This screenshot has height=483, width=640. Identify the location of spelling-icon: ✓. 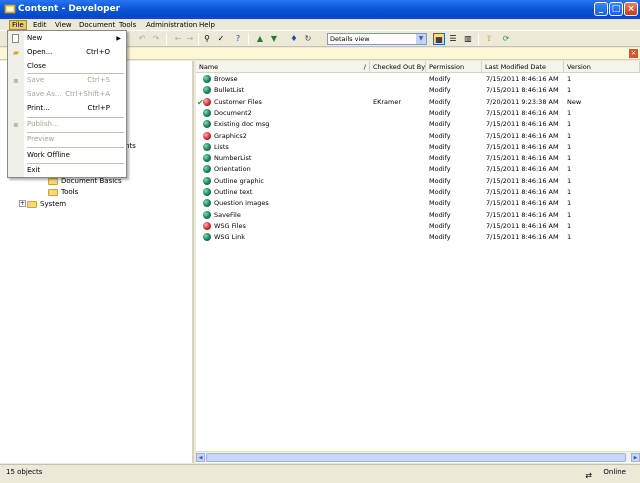
(221, 39).